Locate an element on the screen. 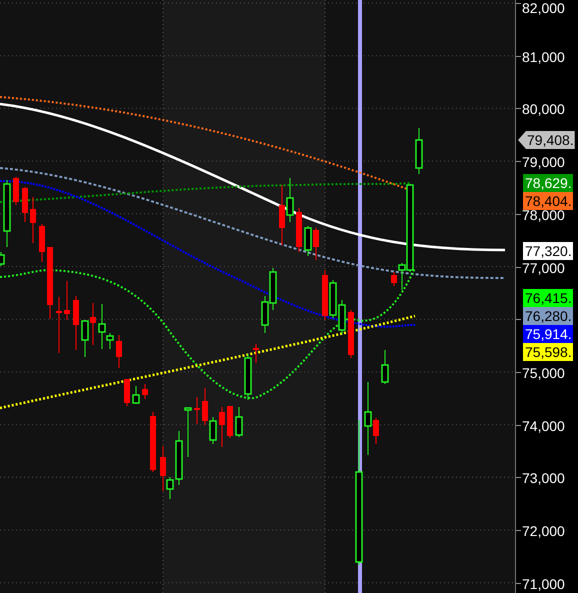  price-axis-label: 81,000 is located at coordinates (543, 56).